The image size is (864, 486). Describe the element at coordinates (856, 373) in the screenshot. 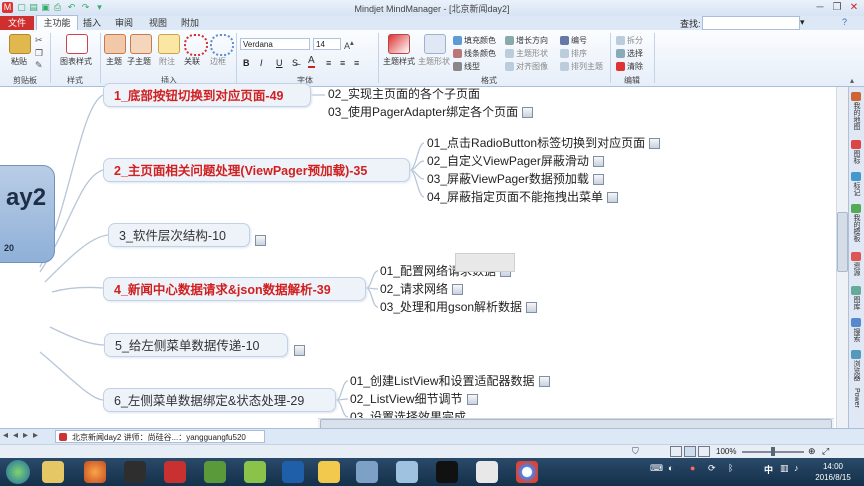

I see `taskpane-browser: 浏览器` at that location.